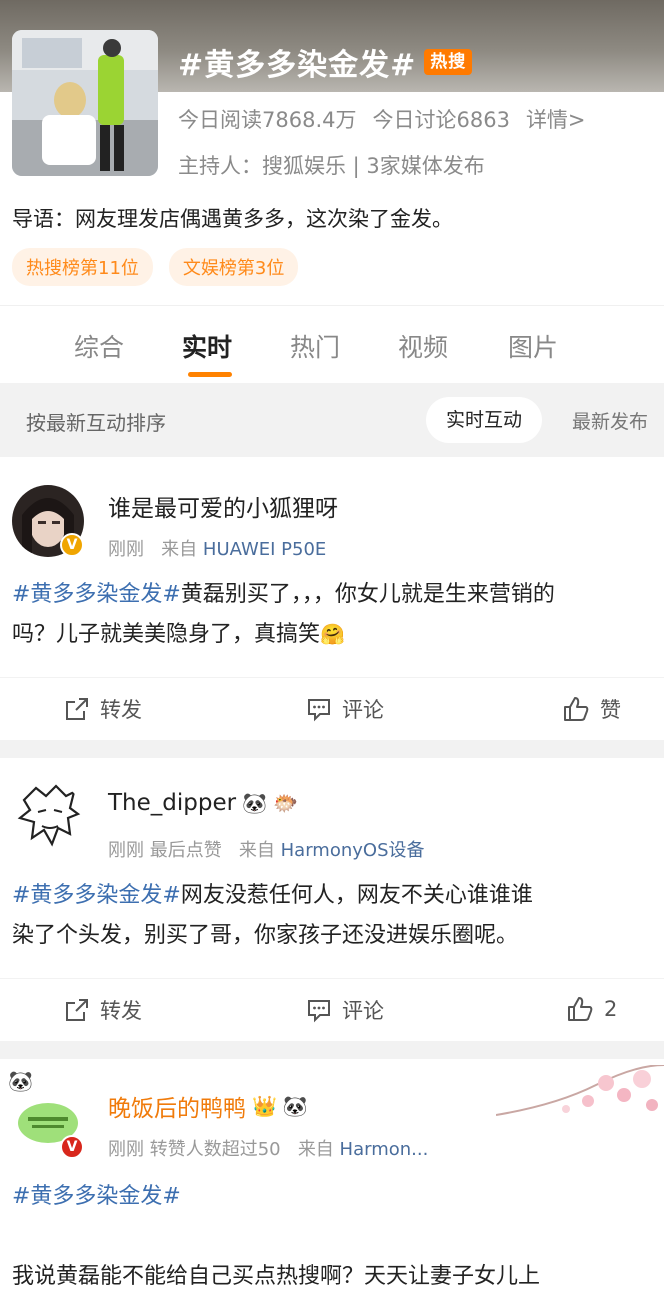 The image size is (664, 1296). What do you see at coordinates (441, 120) in the screenshot?
I see `discussion-count: 今日讨论6863` at bounding box center [441, 120].